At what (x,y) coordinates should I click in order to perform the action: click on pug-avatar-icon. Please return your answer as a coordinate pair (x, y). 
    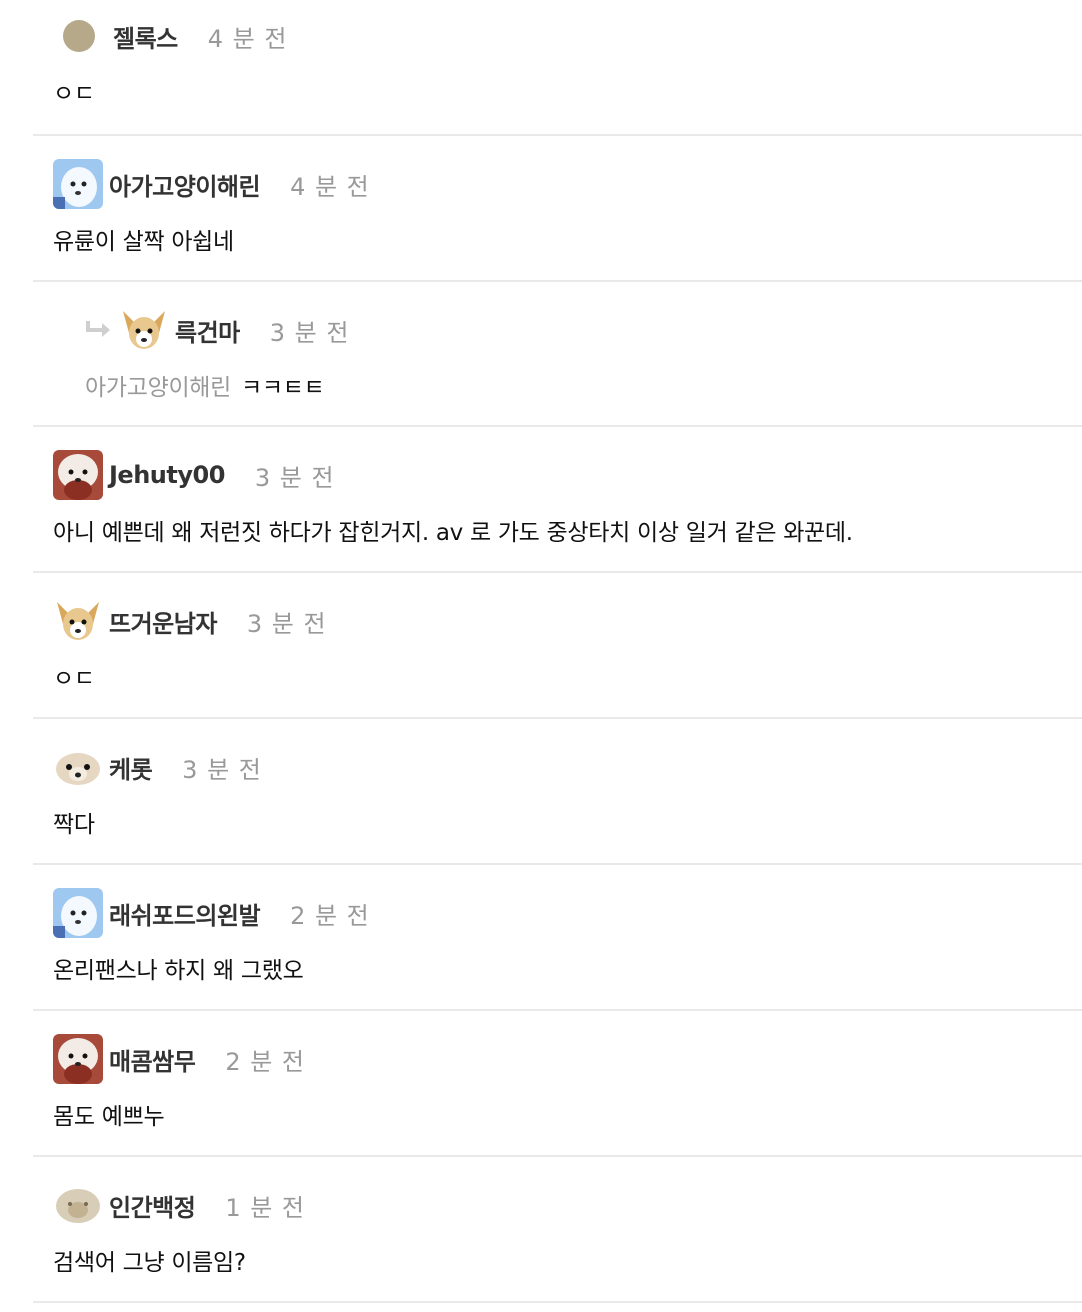
    Looking at the image, I should click on (78, 767).